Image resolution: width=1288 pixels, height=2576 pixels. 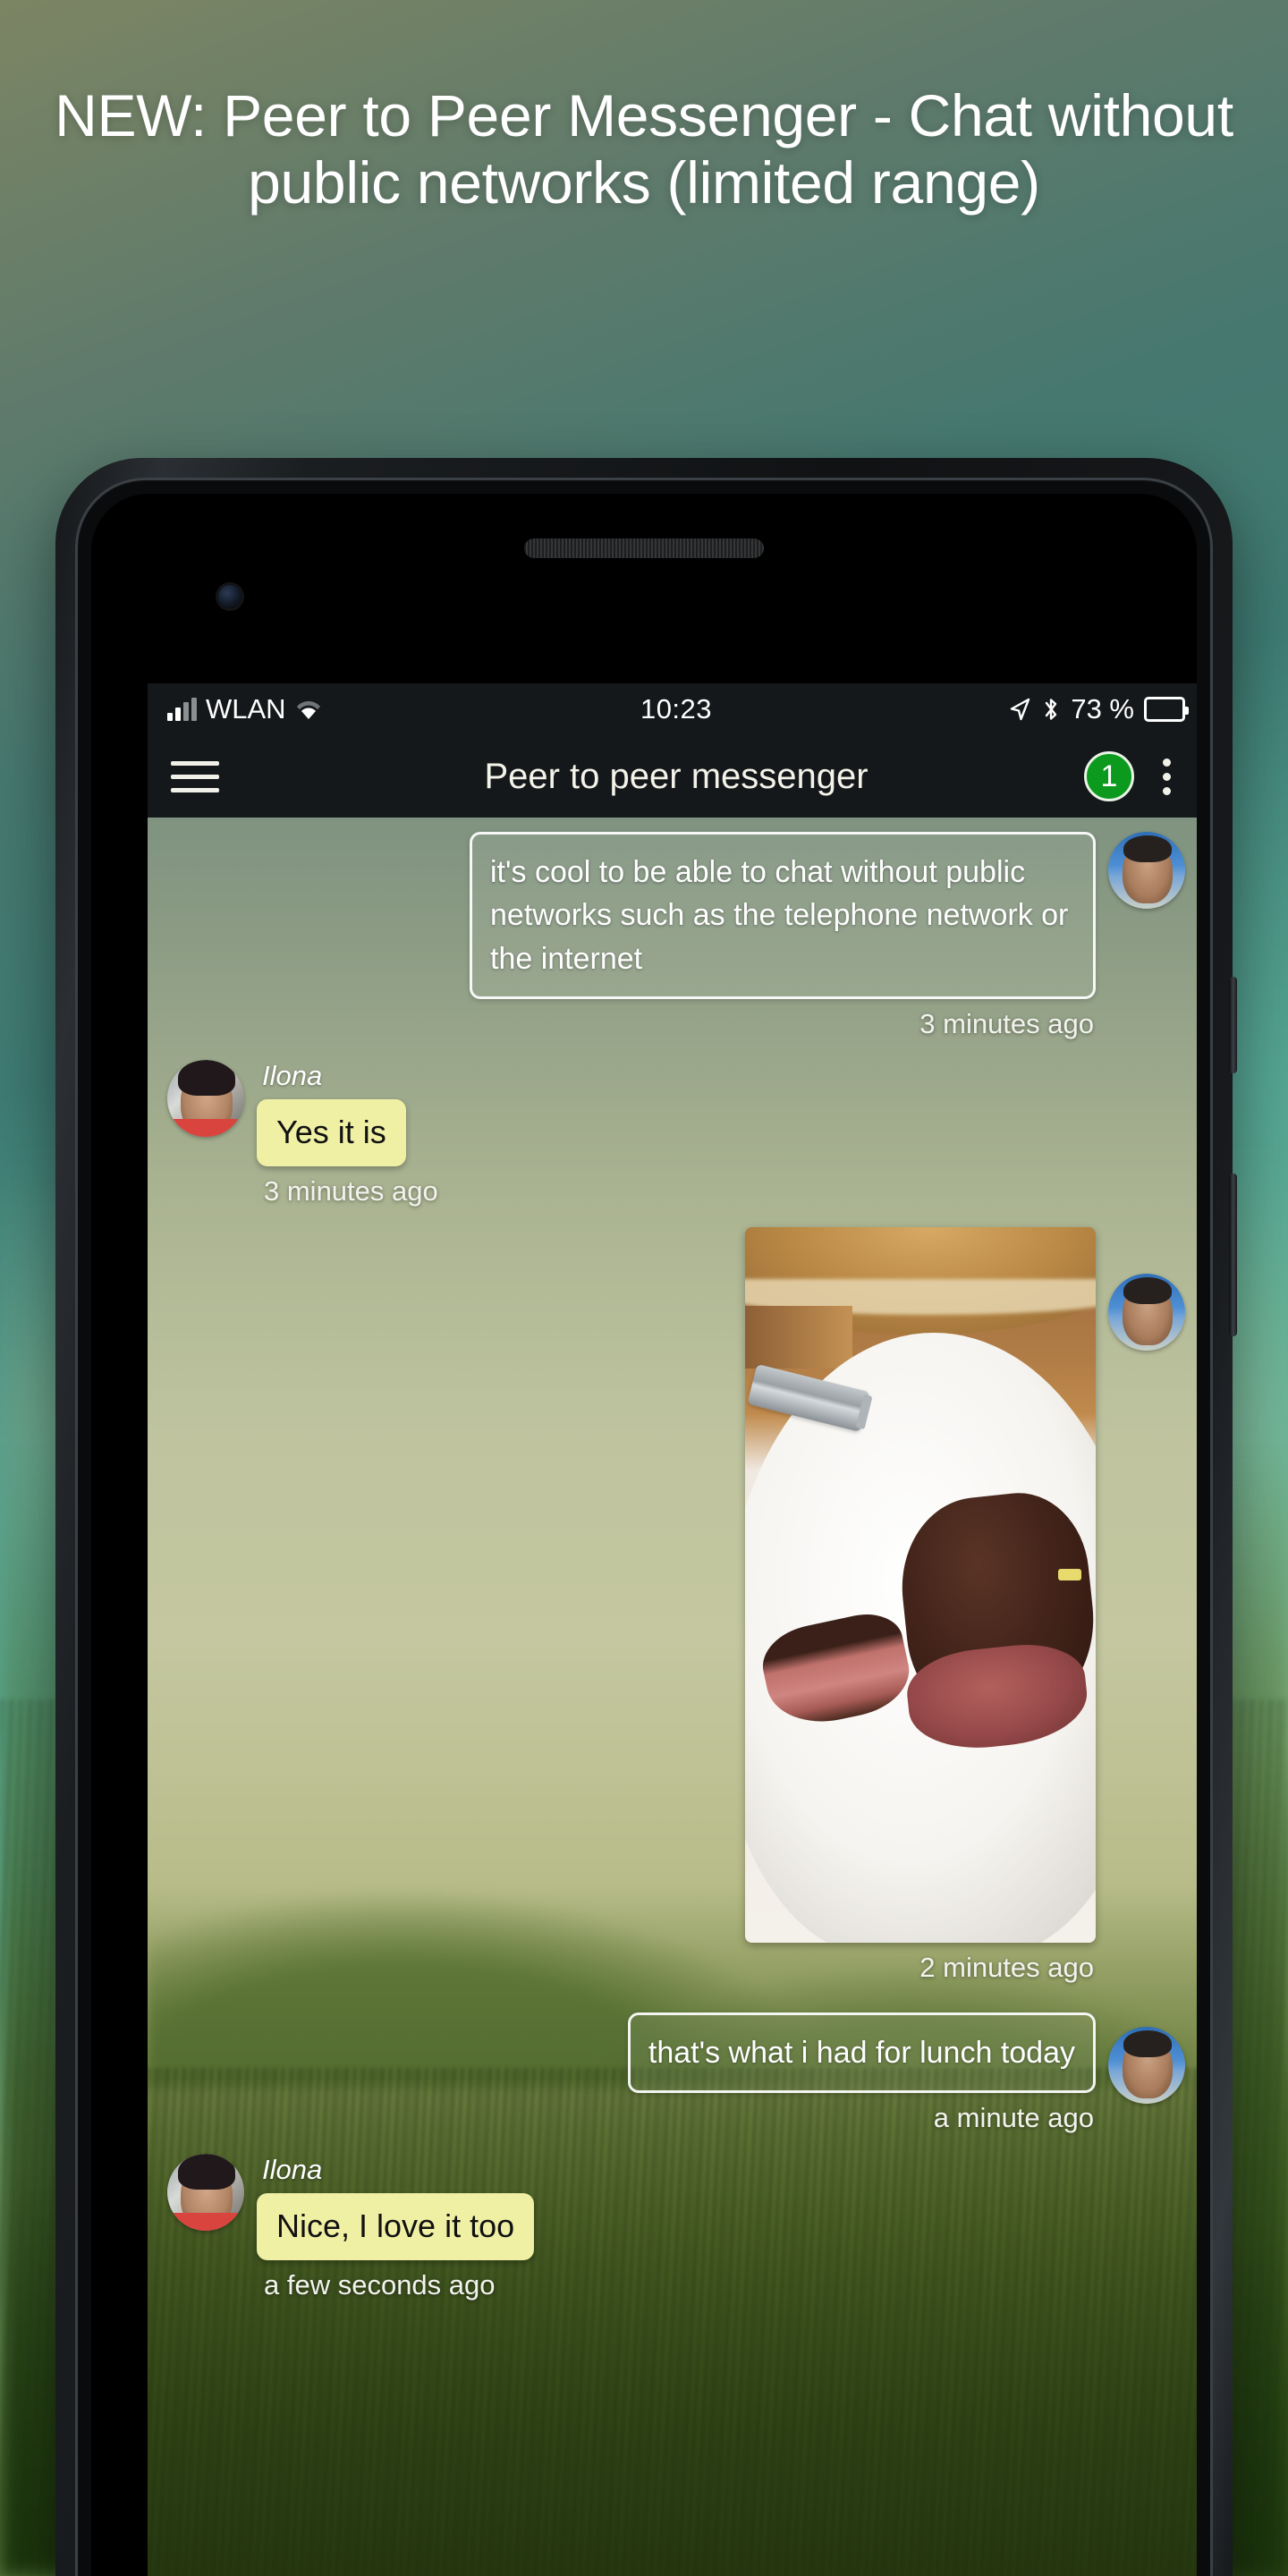 What do you see at coordinates (230, 596) in the screenshot?
I see `front-camera-icon` at bounding box center [230, 596].